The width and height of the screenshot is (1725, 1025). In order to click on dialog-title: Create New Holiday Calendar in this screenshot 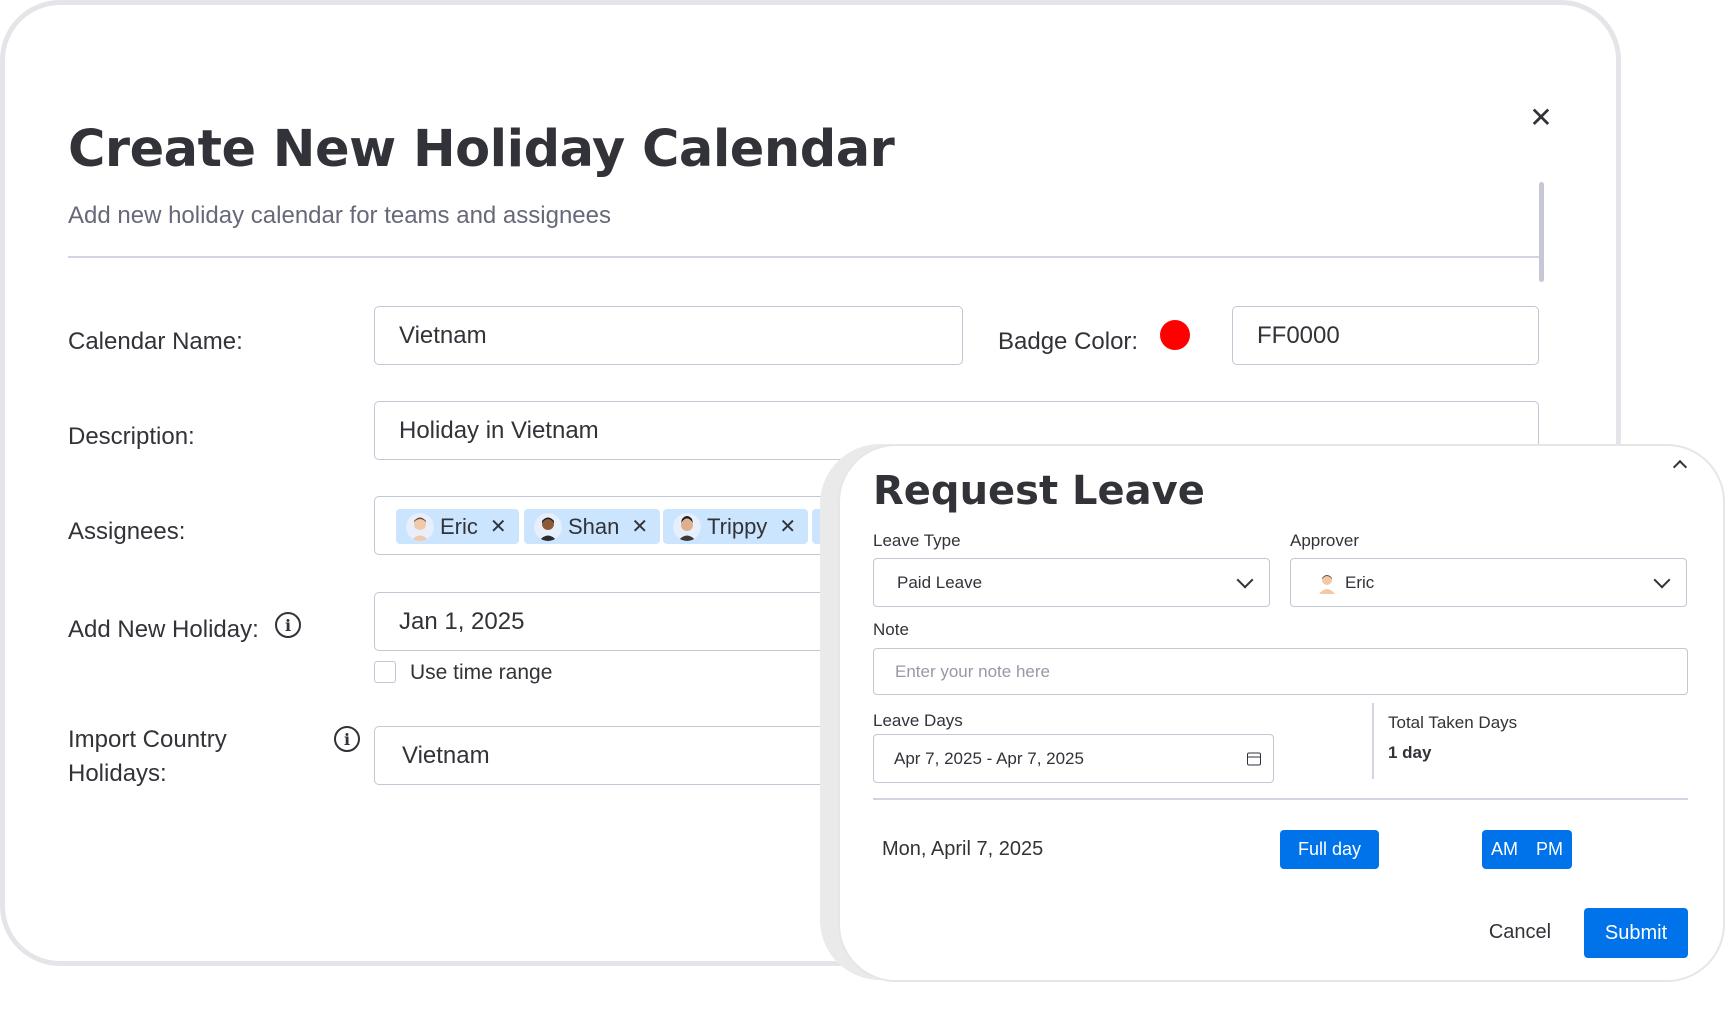, I will do `click(481, 149)`.